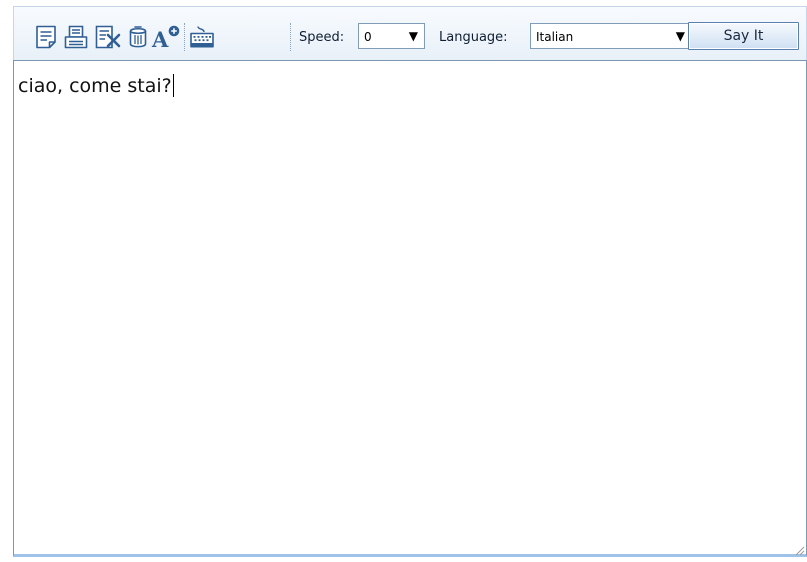  What do you see at coordinates (368, 37) in the screenshot?
I see `speed-value: 0` at bounding box center [368, 37].